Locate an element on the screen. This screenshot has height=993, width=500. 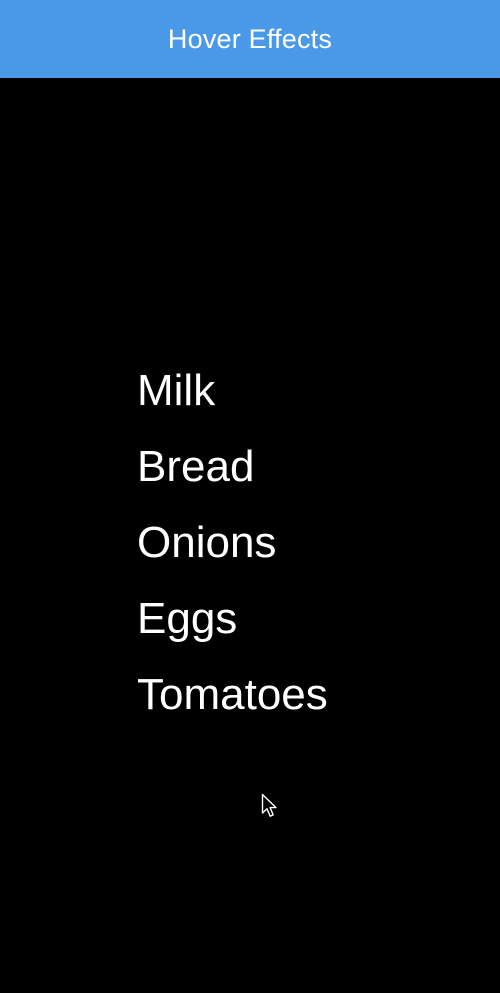
app-bar: Hover Effects is located at coordinates (250, 39).